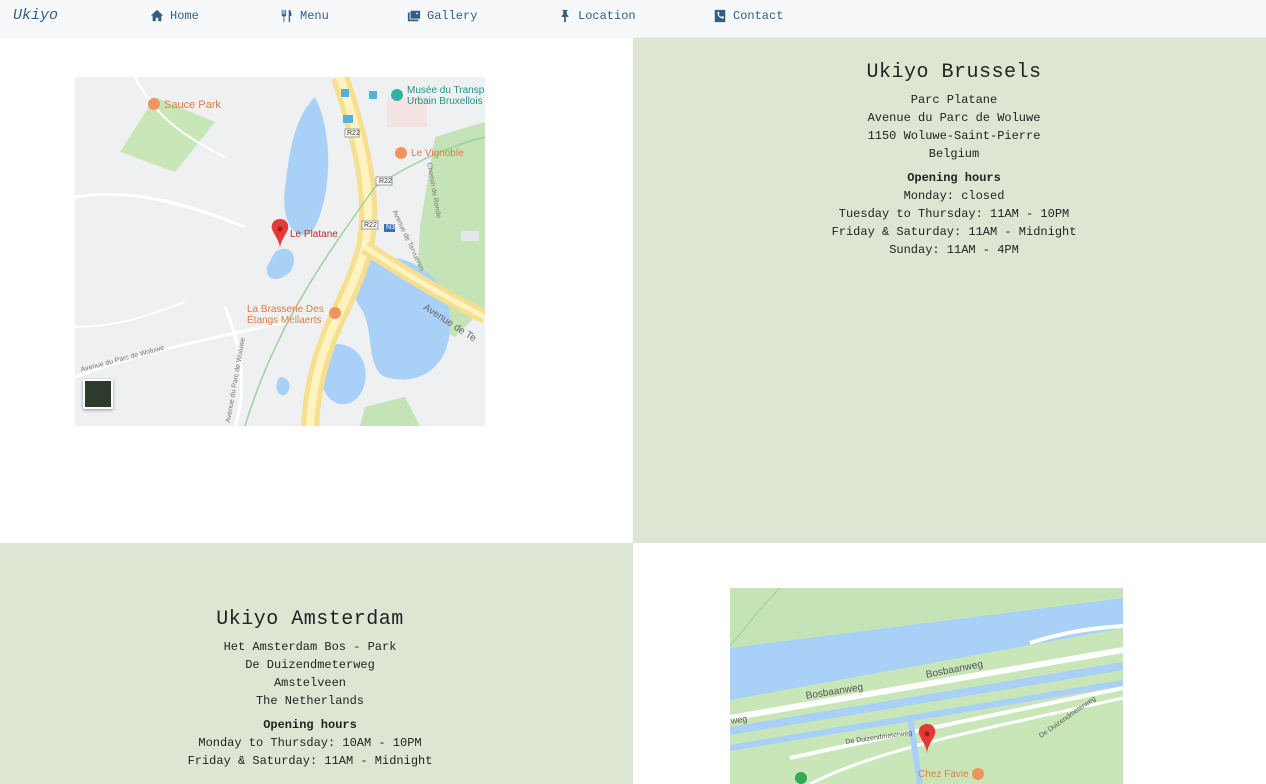 The width and height of the screenshot is (1266, 784). What do you see at coordinates (310, 725) in the screenshot?
I see `amsterdam-hours-title: Opening hours` at bounding box center [310, 725].